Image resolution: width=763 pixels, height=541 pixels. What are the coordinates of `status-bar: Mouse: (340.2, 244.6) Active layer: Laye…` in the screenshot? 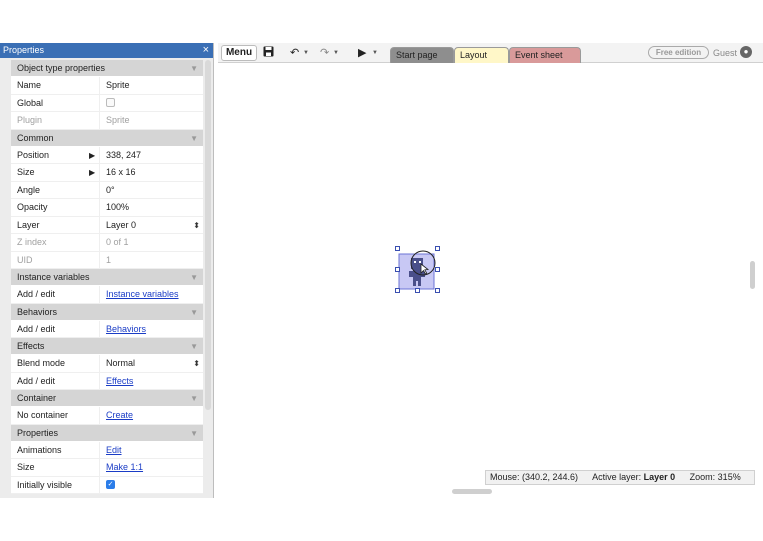 It's located at (620, 477).